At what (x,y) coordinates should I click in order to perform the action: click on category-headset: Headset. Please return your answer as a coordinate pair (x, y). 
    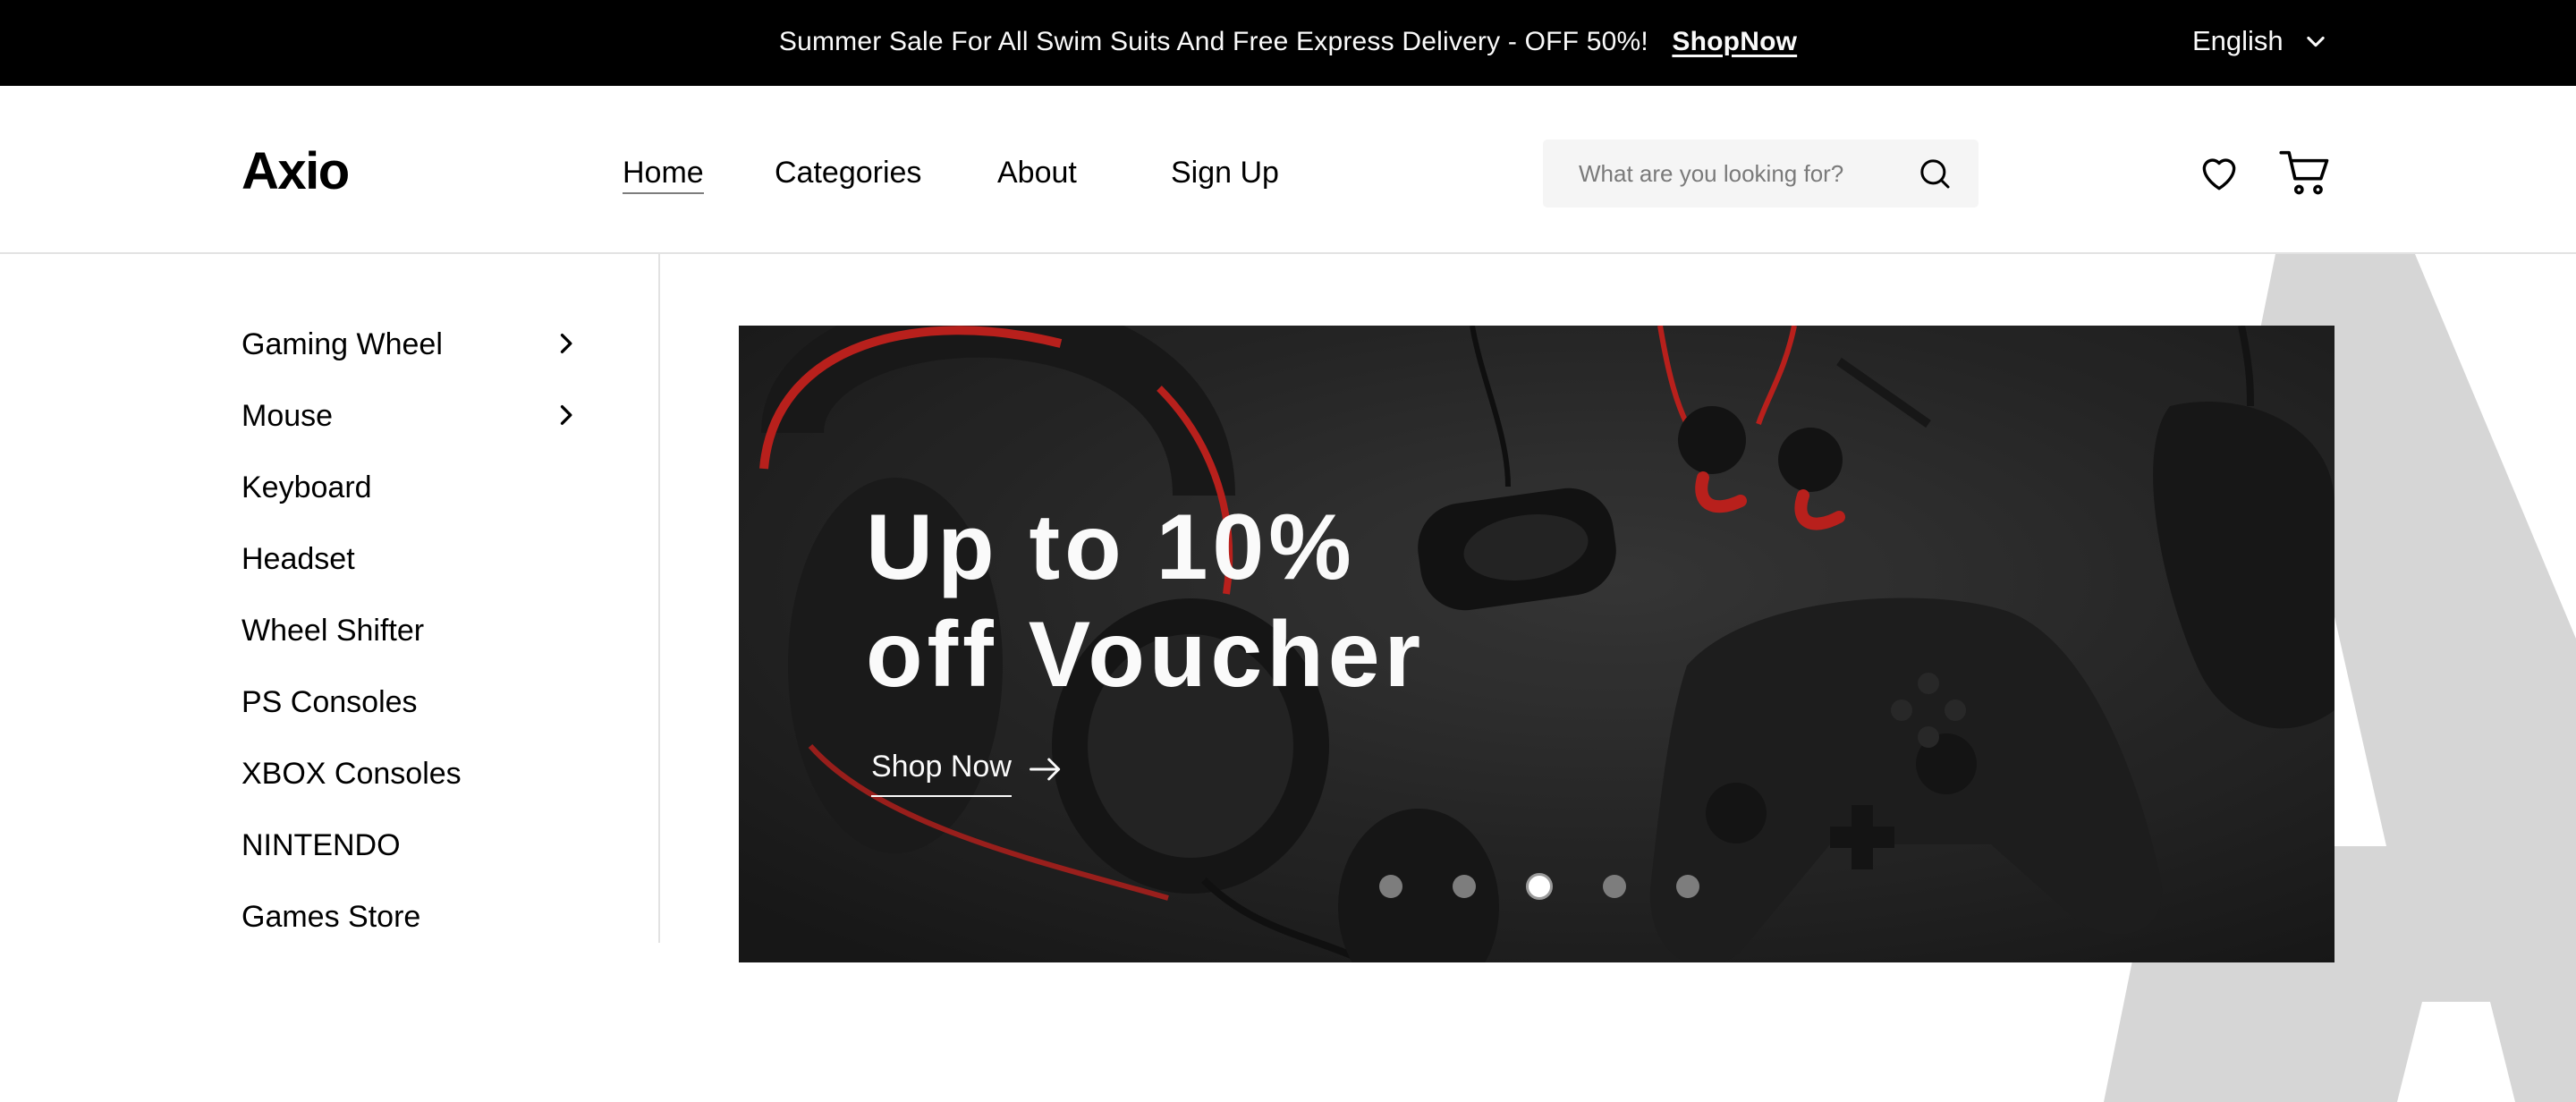
    Looking at the image, I should click on (298, 559).